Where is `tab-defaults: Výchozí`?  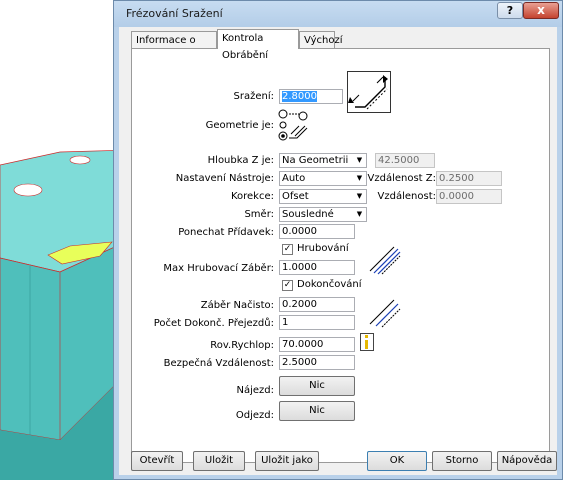
tab-defaults: Výchozí is located at coordinates (320, 39).